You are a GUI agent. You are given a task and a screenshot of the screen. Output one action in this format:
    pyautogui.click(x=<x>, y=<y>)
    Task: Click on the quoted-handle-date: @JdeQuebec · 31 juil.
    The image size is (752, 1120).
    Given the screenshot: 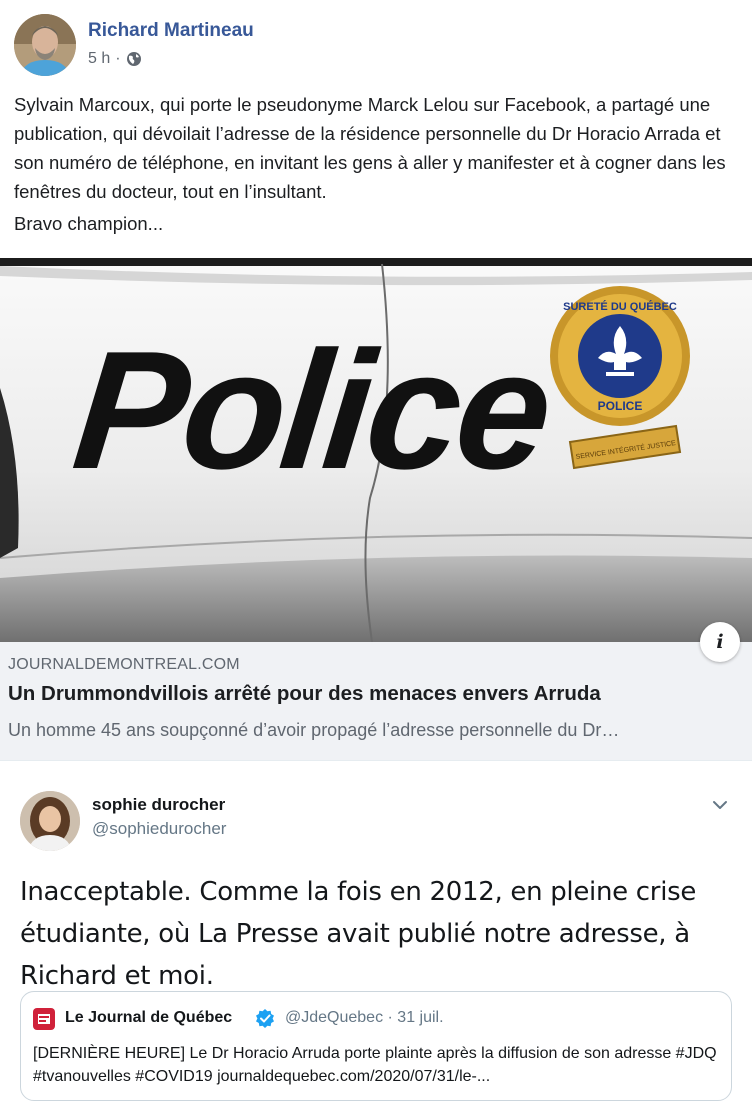 What is the action you would take?
    pyautogui.click(x=364, y=1017)
    